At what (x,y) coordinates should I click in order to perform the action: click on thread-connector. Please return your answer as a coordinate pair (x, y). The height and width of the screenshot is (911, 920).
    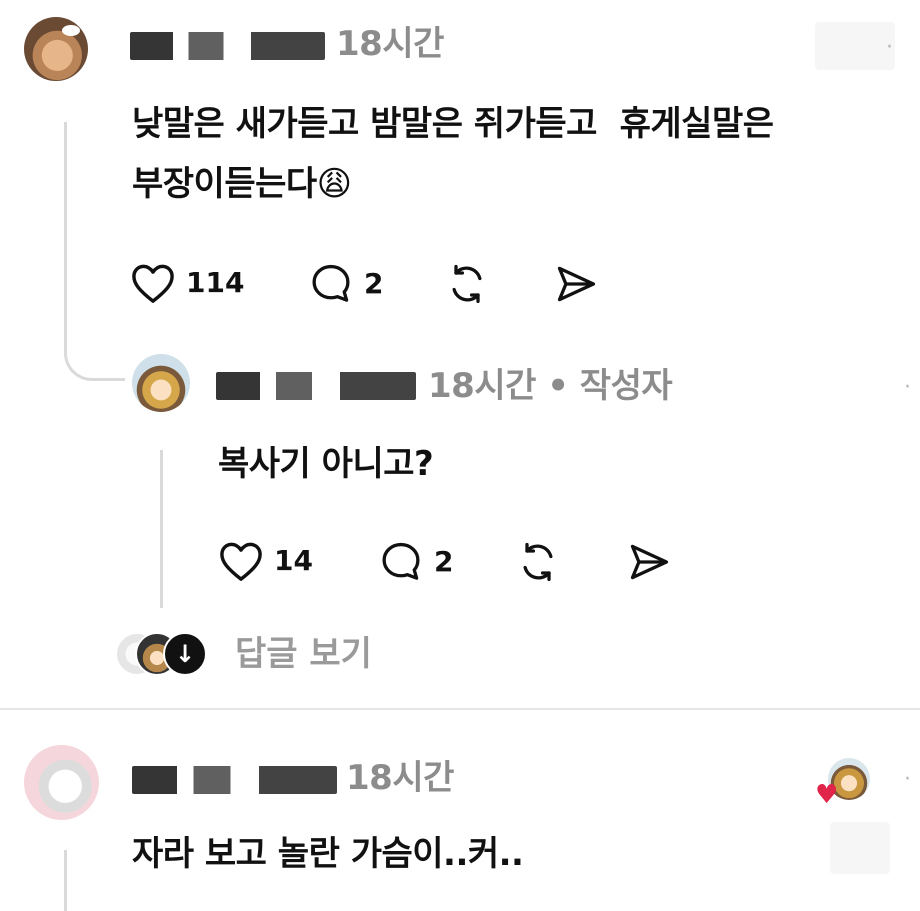
    Looking at the image, I should click on (94, 355).